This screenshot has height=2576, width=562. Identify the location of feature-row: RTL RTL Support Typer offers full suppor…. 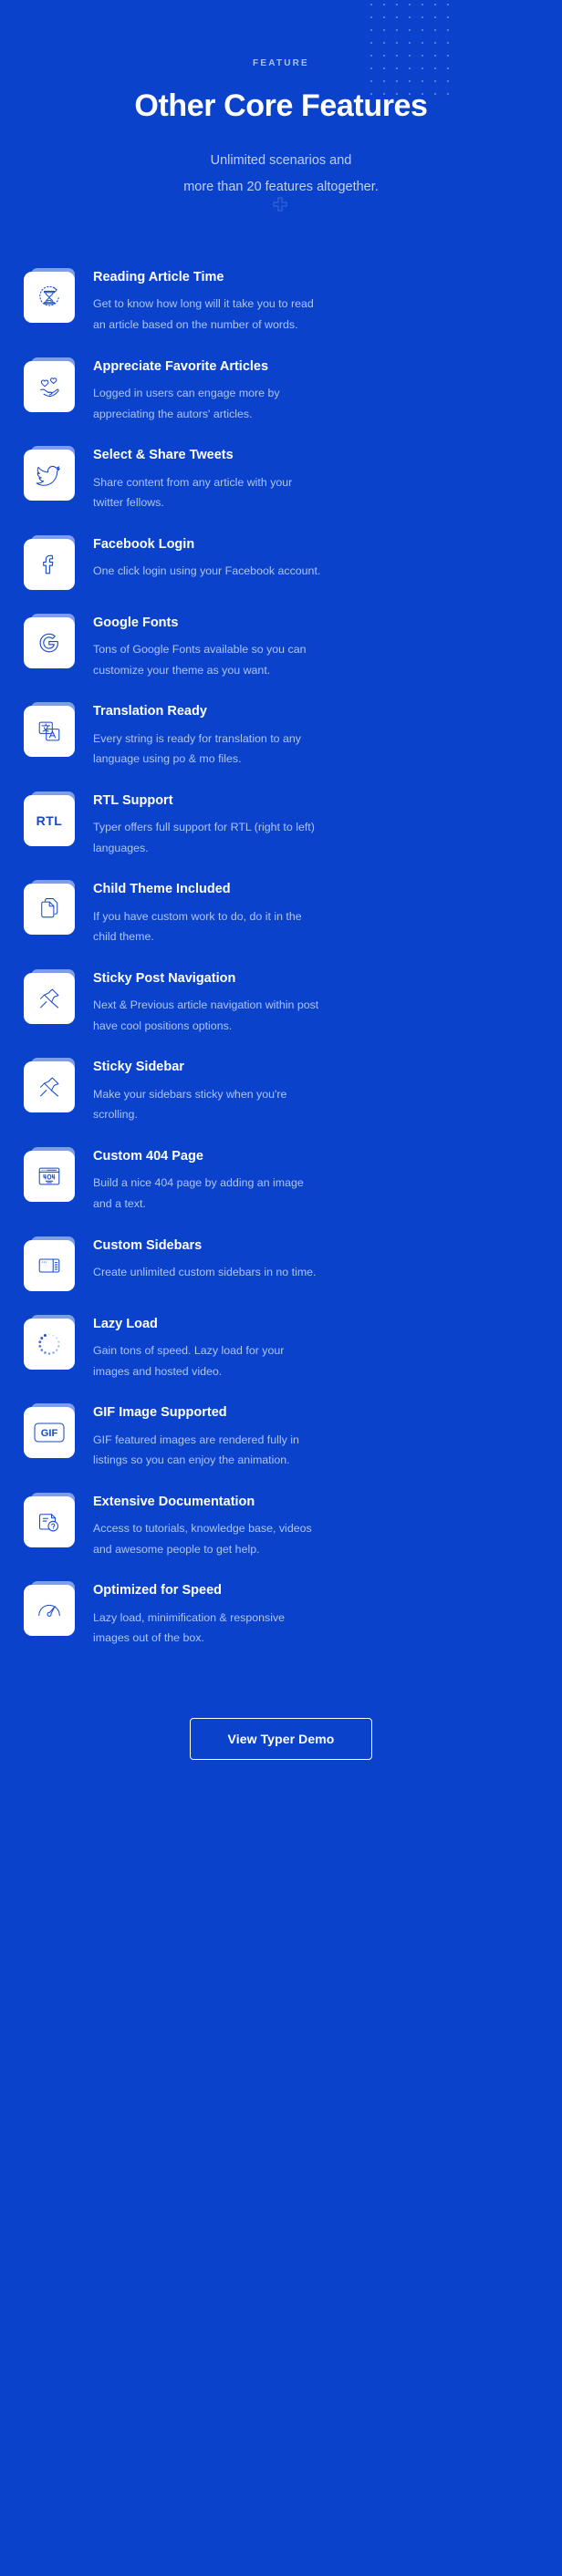
(281, 824).